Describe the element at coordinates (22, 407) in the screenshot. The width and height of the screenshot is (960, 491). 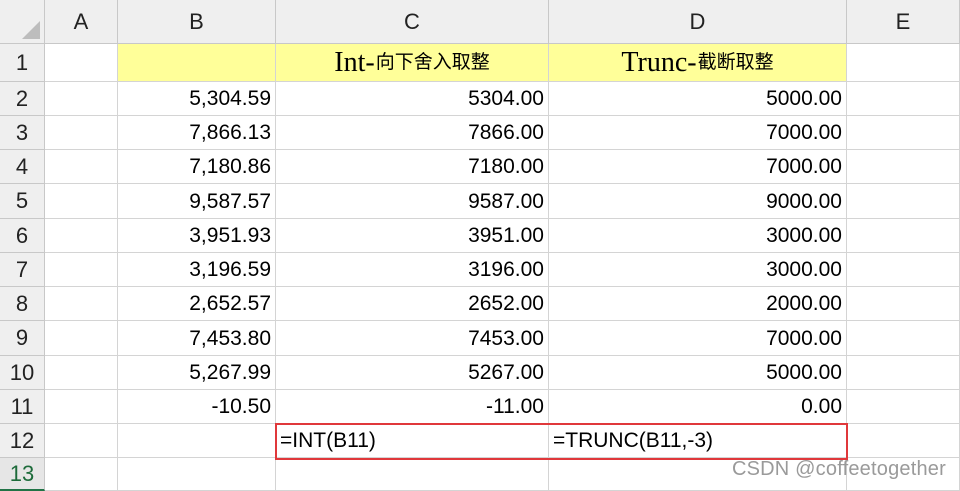
I see `row-header-11: 11` at that location.